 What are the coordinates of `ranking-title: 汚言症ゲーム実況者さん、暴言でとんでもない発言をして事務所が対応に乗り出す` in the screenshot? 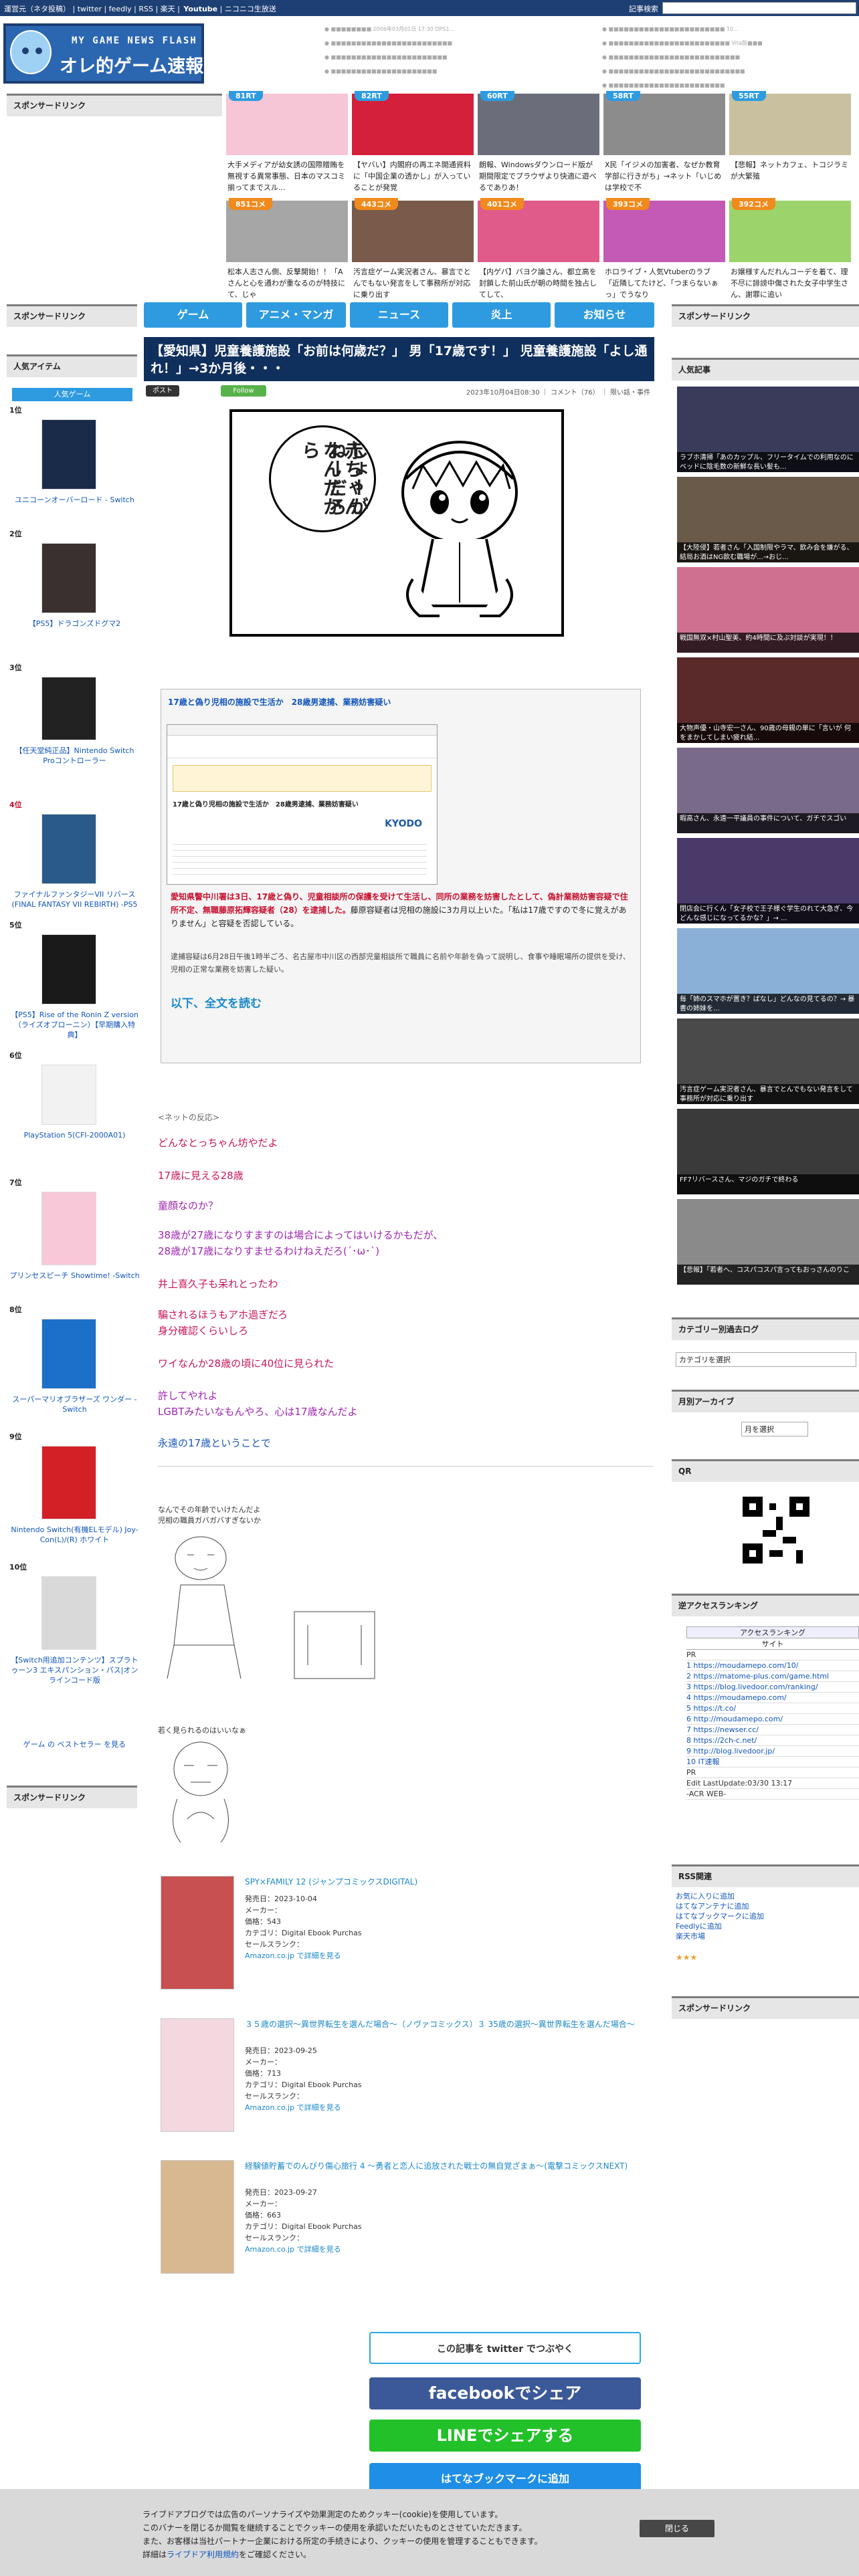 It's located at (412, 283).